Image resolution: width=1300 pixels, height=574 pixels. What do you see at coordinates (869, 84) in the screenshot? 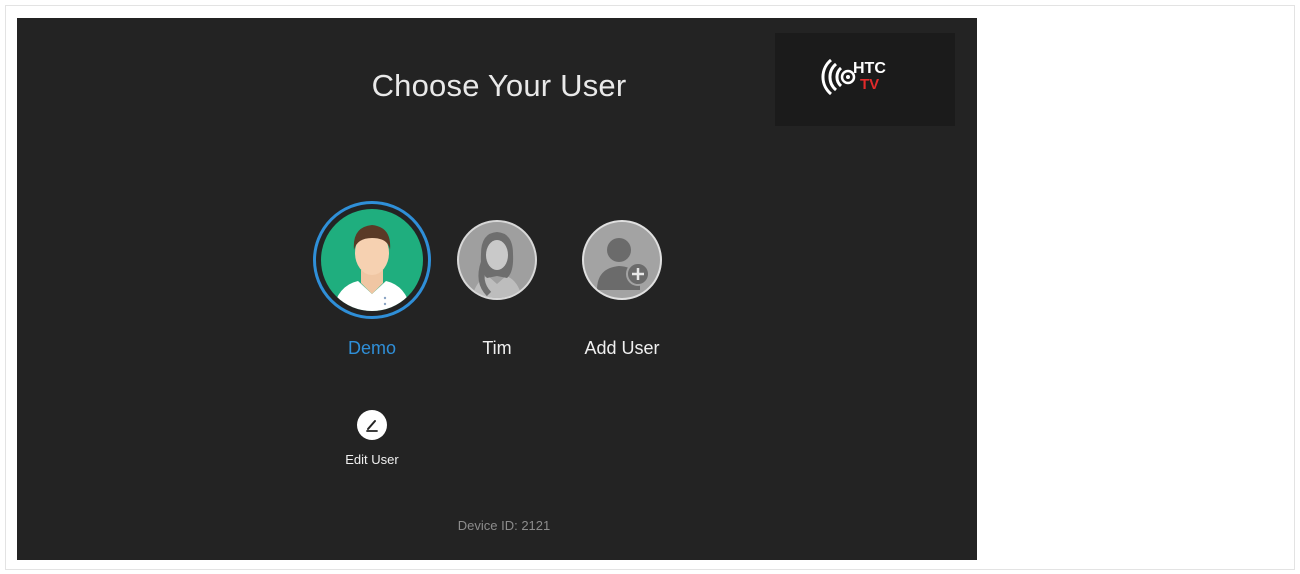
I see `logo-text-tv: TV` at bounding box center [869, 84].